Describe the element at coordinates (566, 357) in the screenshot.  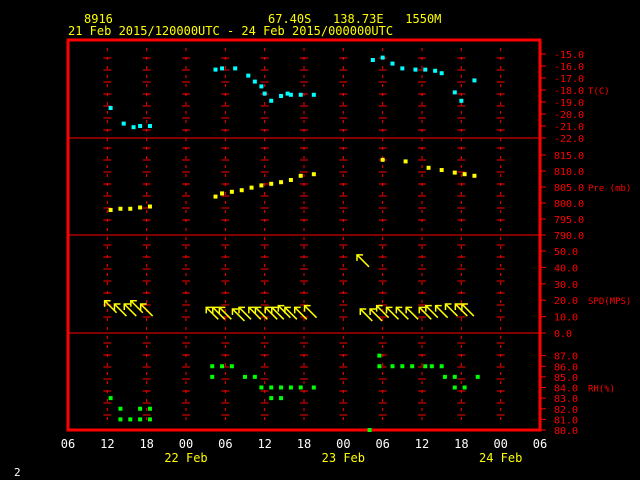
I see `y-tick-label: 87.0` at that location.